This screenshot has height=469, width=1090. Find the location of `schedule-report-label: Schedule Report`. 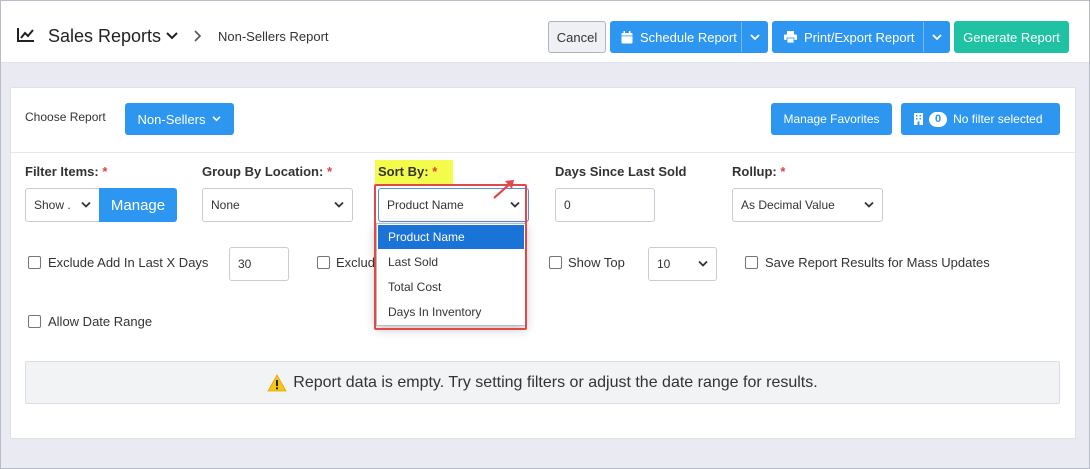

schedule-report-label: Schedule Report is located at coordinates (688, 37).